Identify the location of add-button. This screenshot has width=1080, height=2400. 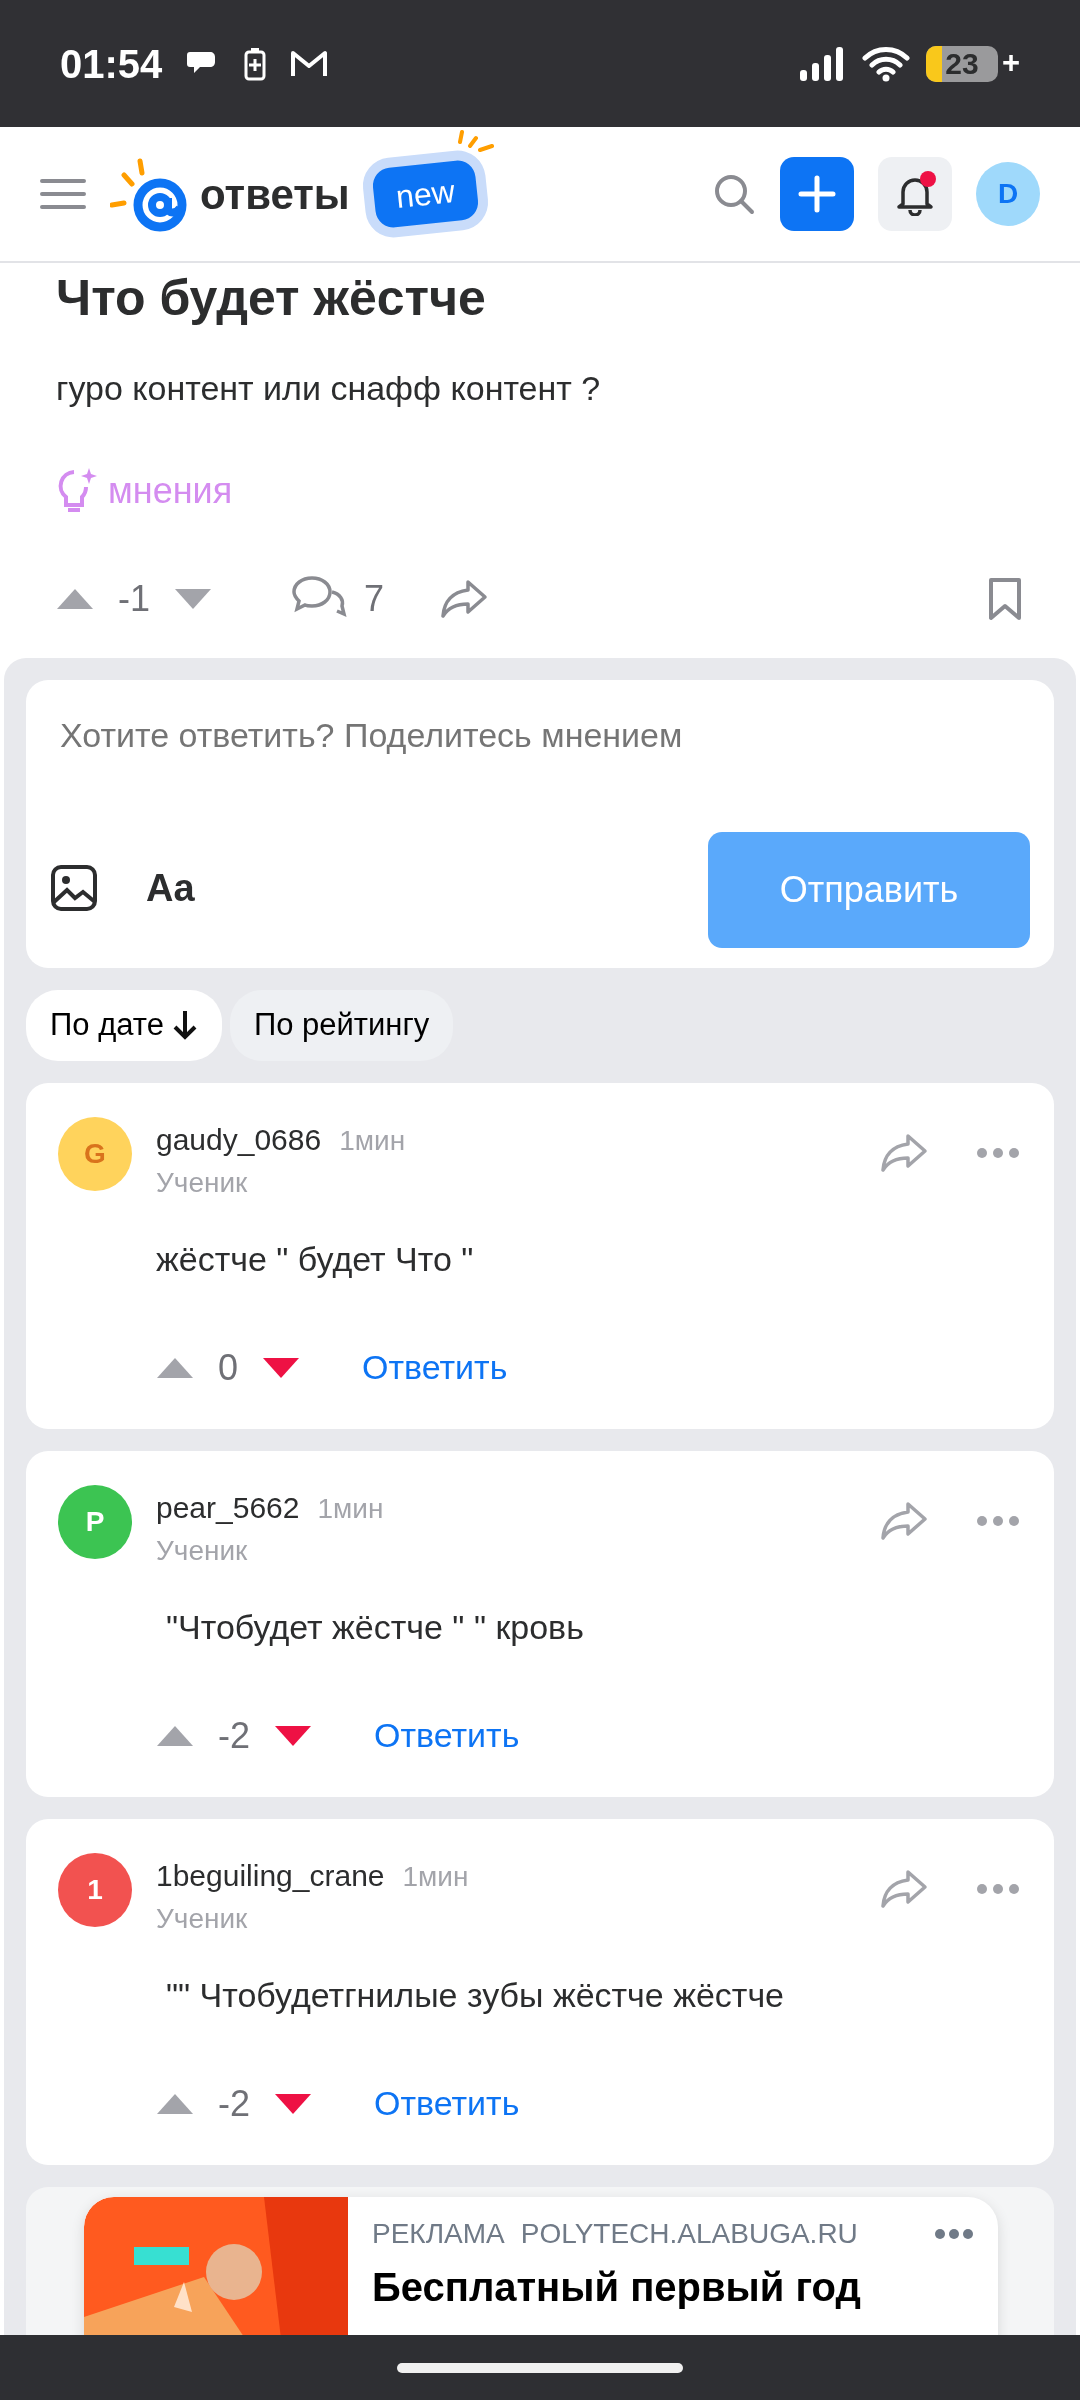
(817, 194).